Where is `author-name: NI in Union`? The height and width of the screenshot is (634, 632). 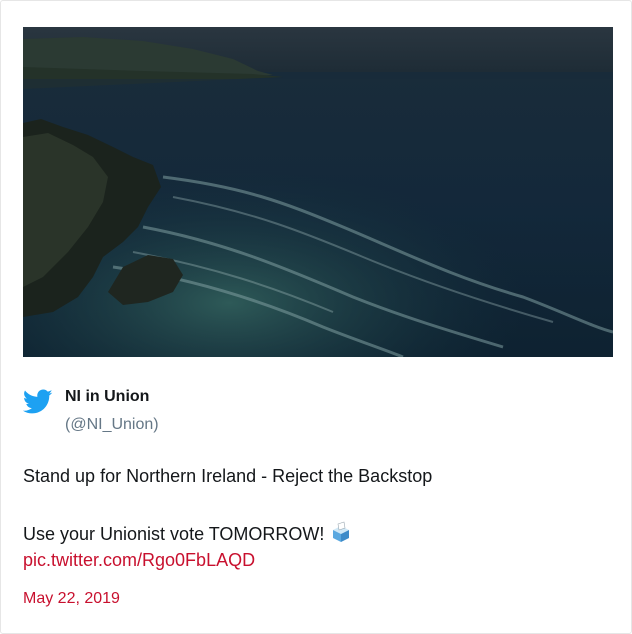
author-name: NI in Union is located at coordinates (107, 397).